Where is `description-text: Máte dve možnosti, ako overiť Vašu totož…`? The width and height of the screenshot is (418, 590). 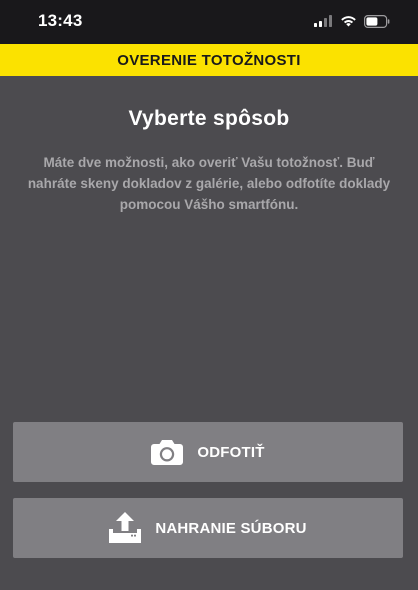 description-text: Máte dve možnosti, ako overiť Vašu totož… is located at coordinates (209, 183).